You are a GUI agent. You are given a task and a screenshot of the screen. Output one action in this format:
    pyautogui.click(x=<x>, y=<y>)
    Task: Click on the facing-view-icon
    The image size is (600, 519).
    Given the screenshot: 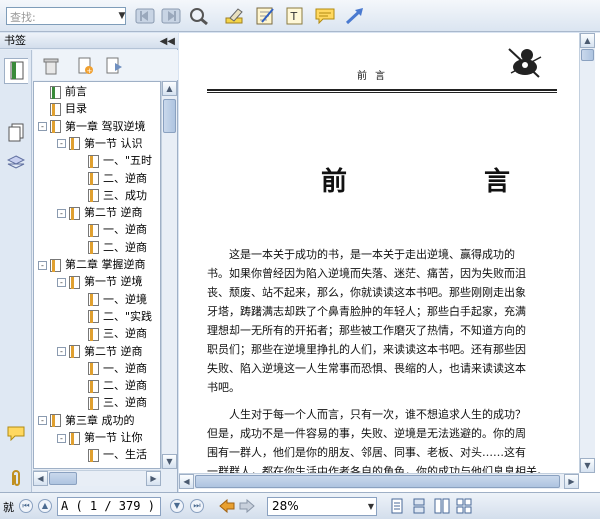 What is the action you would take?
    pyautogui.click(x=442, y=506)
    